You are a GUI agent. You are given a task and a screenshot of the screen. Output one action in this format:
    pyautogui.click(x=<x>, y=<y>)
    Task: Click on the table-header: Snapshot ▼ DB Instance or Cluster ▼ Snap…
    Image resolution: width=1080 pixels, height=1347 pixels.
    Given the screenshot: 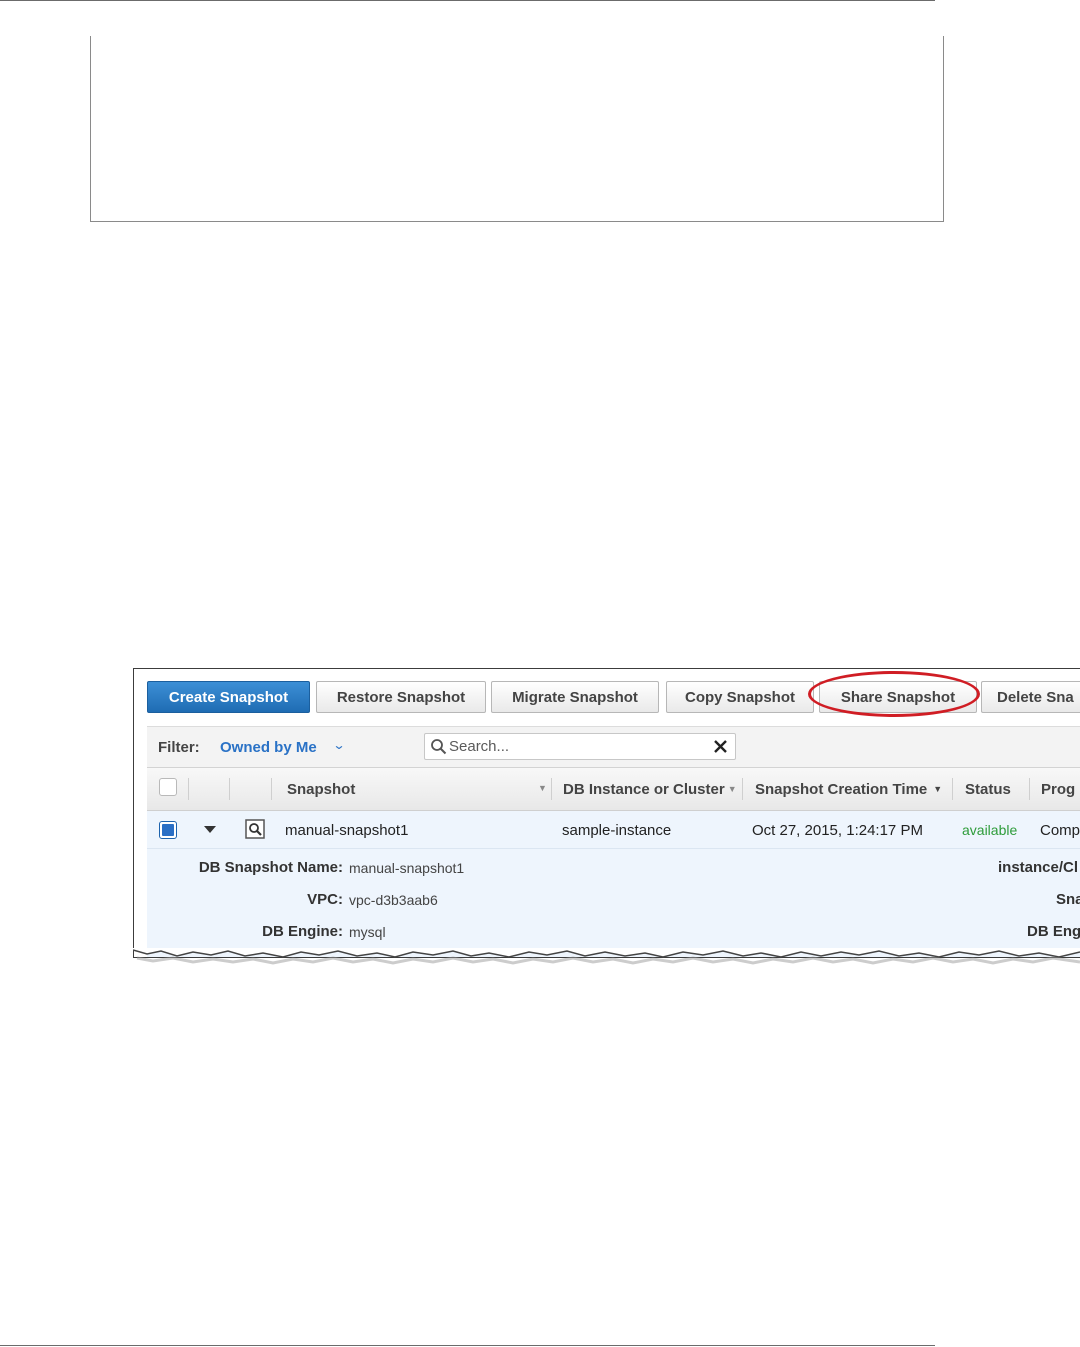 What is the action you would take?
    pyautogui.click(x=613, y=789)
    